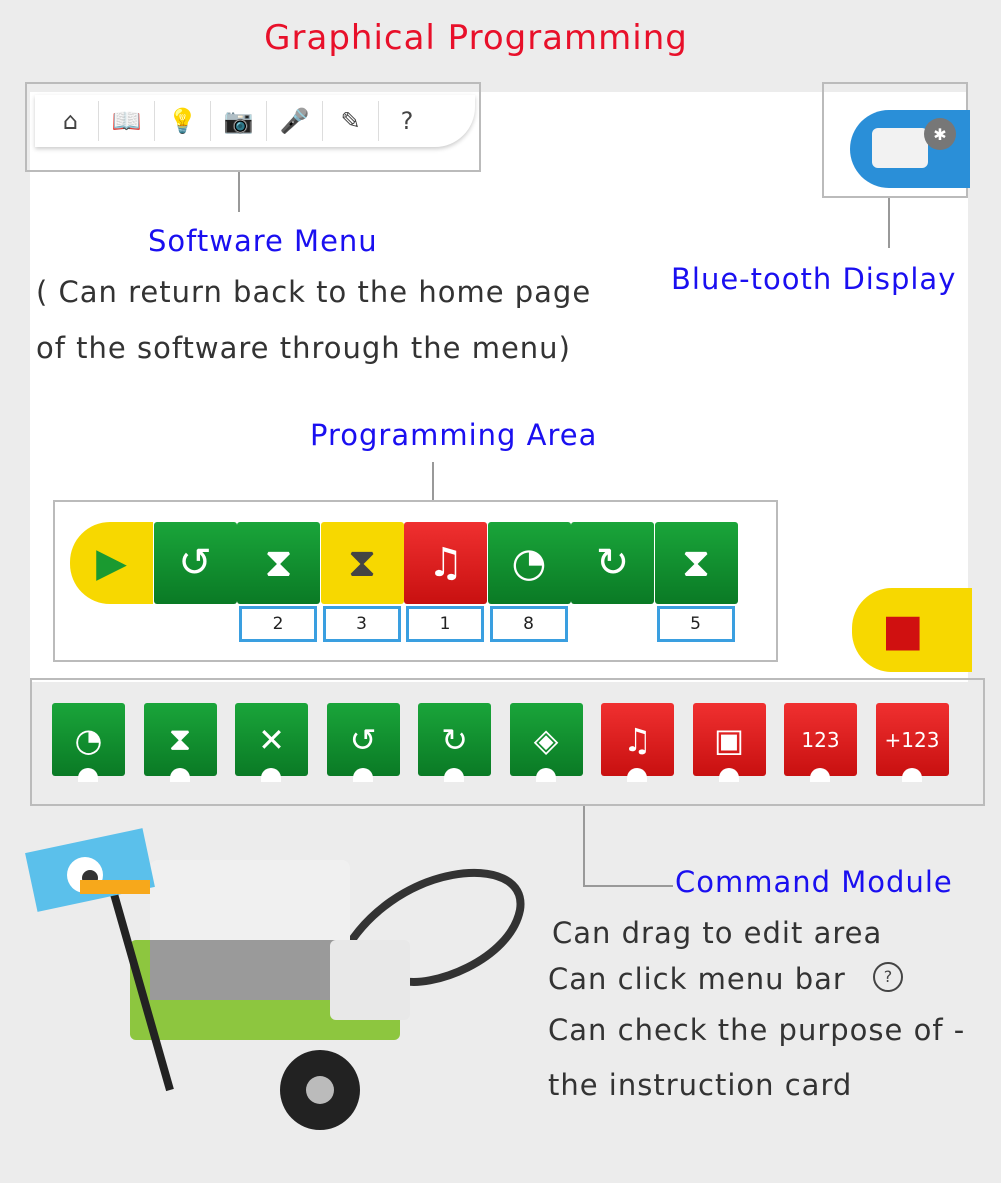  Describe the element at coordinates (295, 121) in the screenshot. I see `microphone-icon: 🎤` at that location.